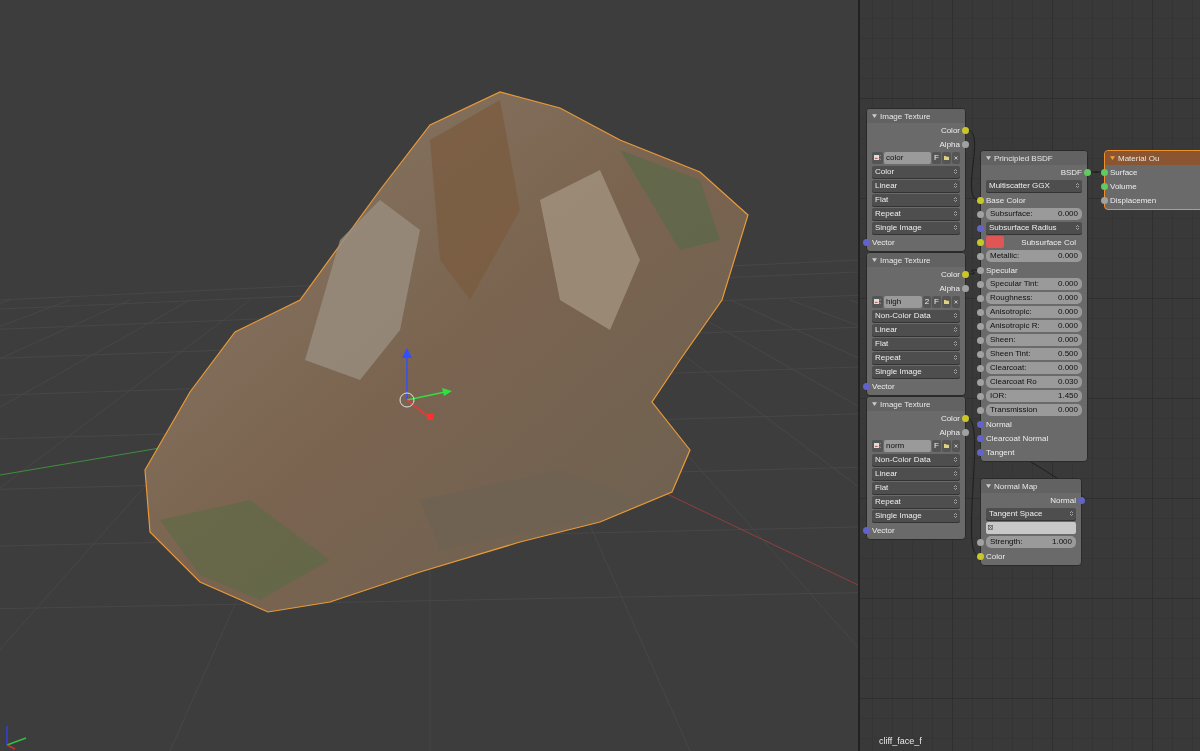 This screenshot has width=1200, height=751. I want to click on value-slider: Roughness: 0.000, so click(1034, 298).